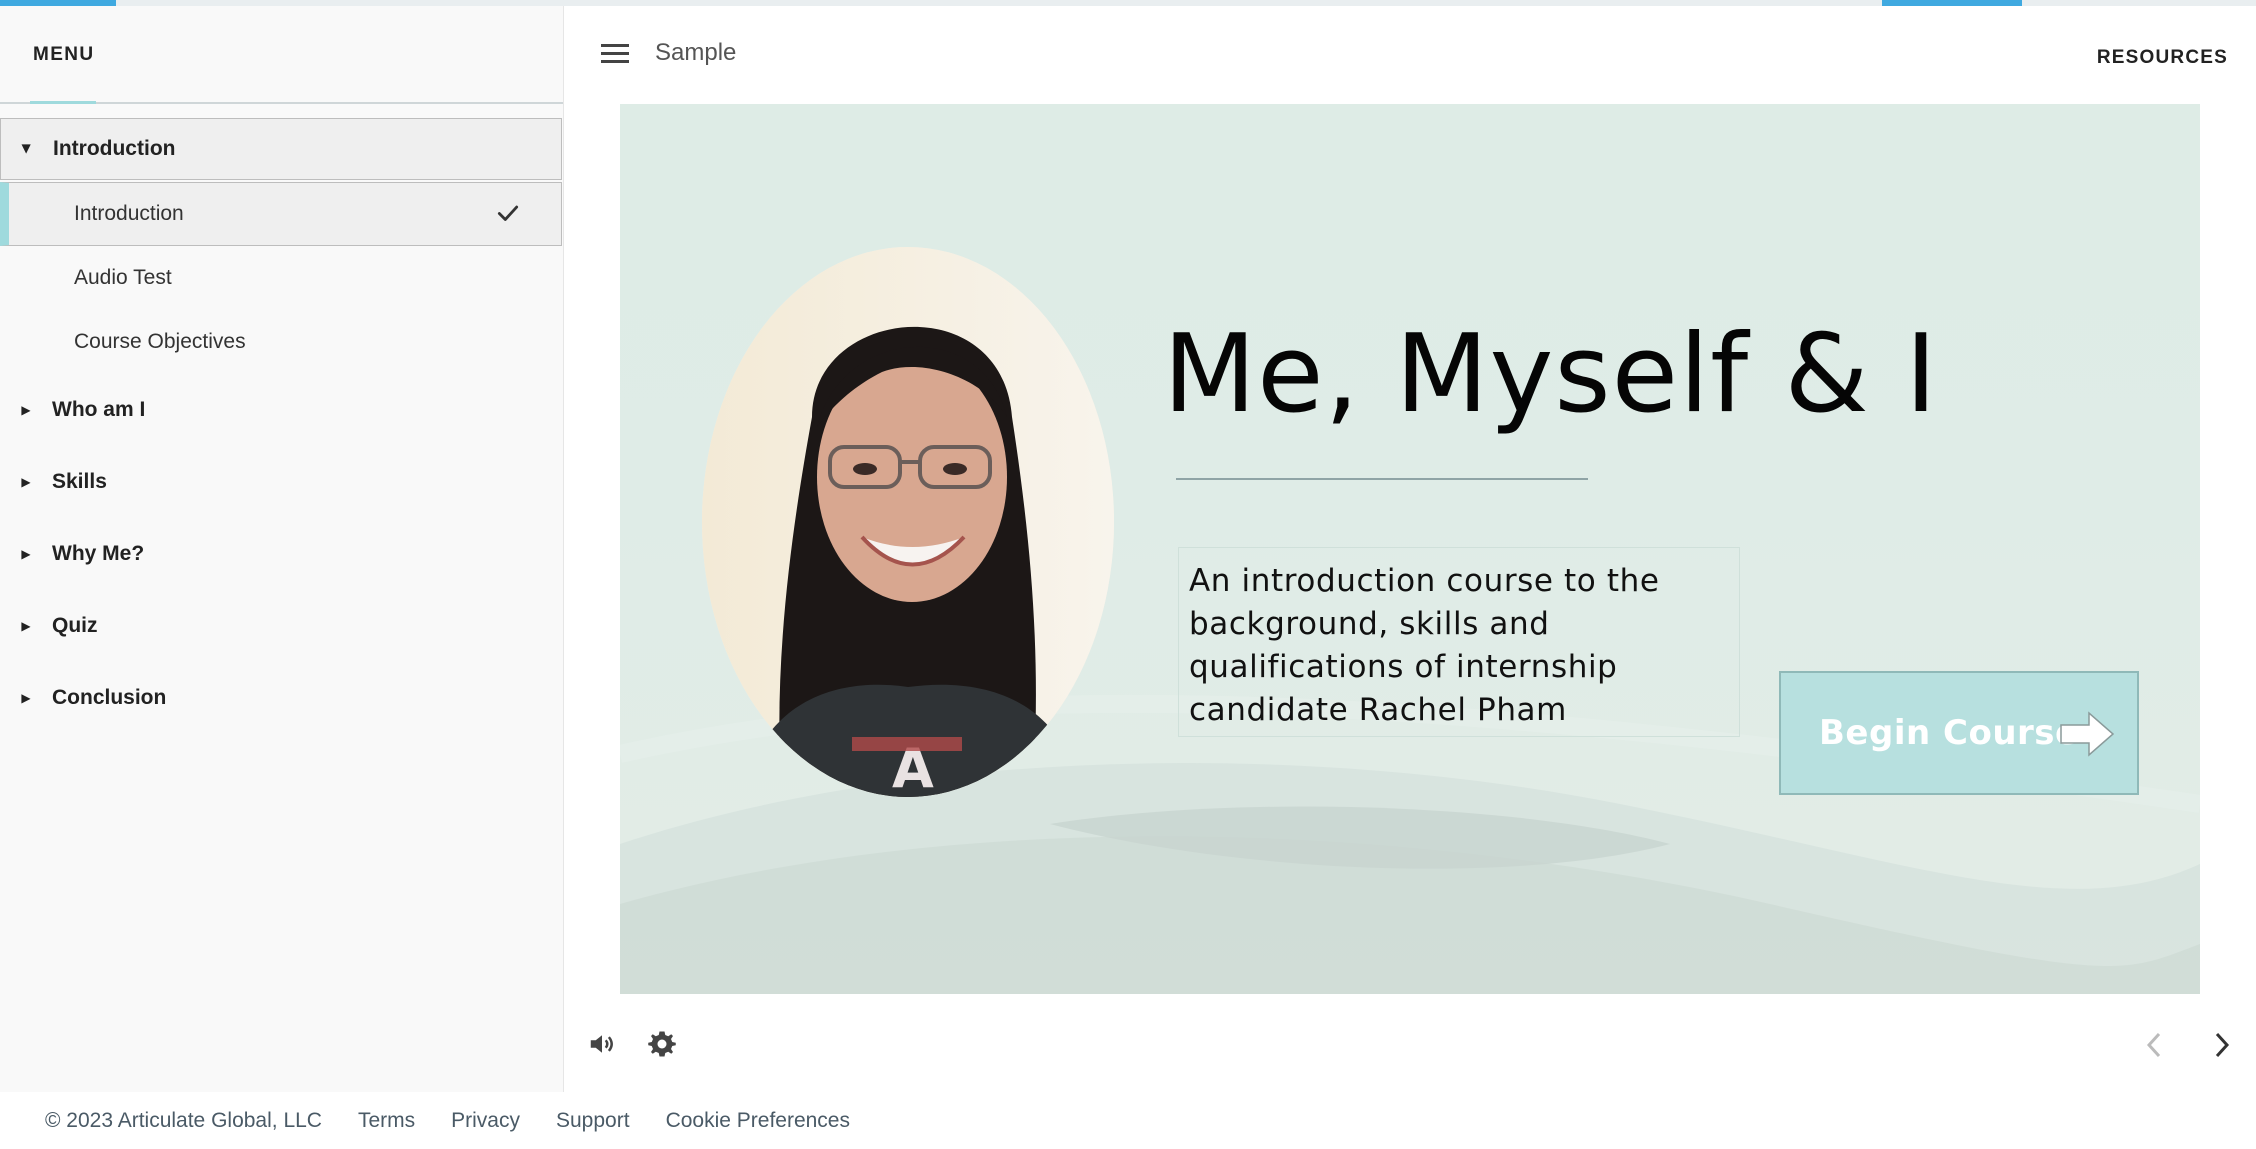 The width and height of the screenshot is (2256, 1149). What do you see at coordinates (123, 277) in the screenshot?
I see `lesson-label: Audio Test` at bounding box center [123, 277].